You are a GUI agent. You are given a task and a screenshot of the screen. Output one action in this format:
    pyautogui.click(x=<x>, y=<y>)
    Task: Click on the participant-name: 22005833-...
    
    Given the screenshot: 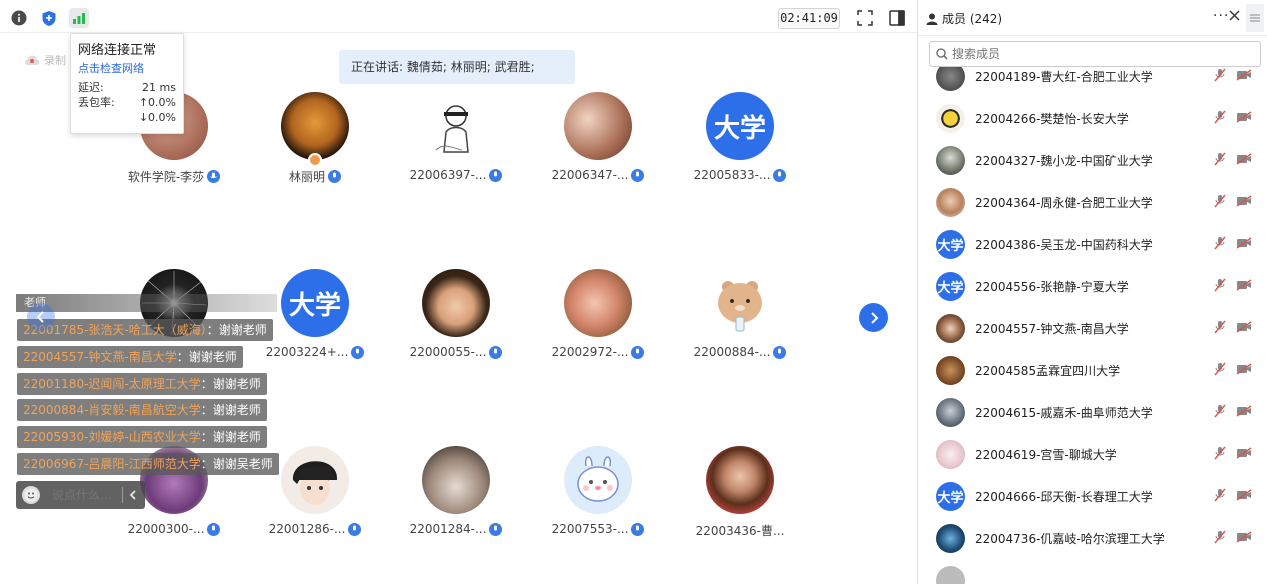 What is the action you would take?
    pyautogui.click(x=732, y=175)
    